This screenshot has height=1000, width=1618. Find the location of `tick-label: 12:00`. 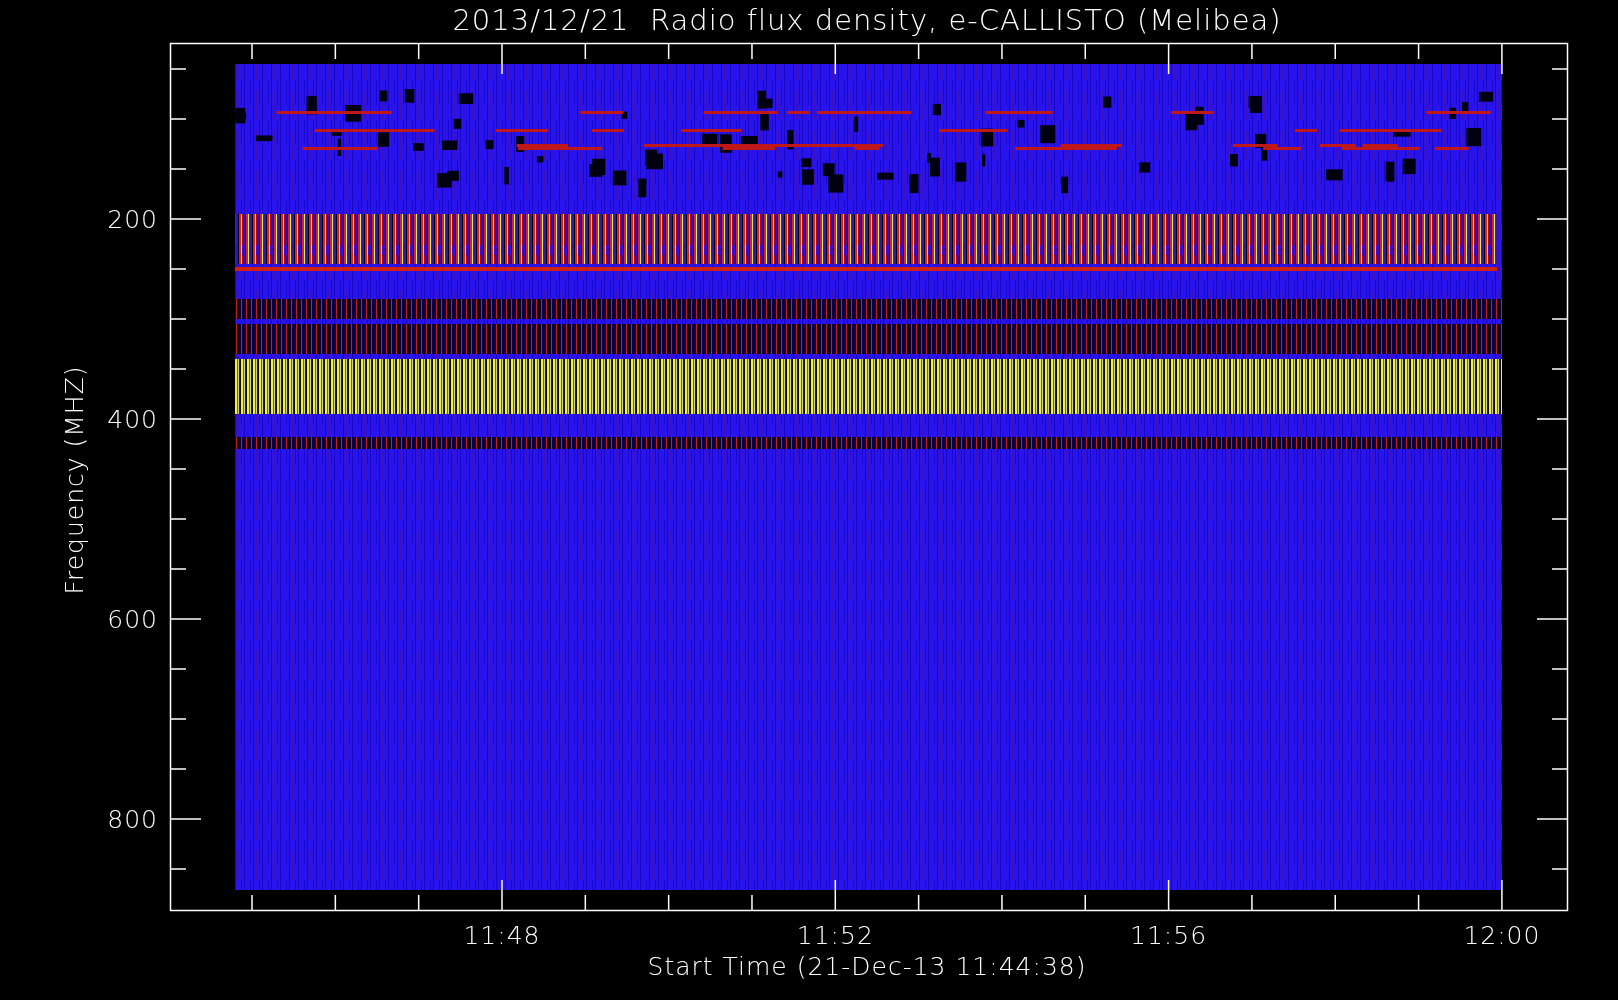

tick-label: 12:00 is located at coordinates (1502, 935).